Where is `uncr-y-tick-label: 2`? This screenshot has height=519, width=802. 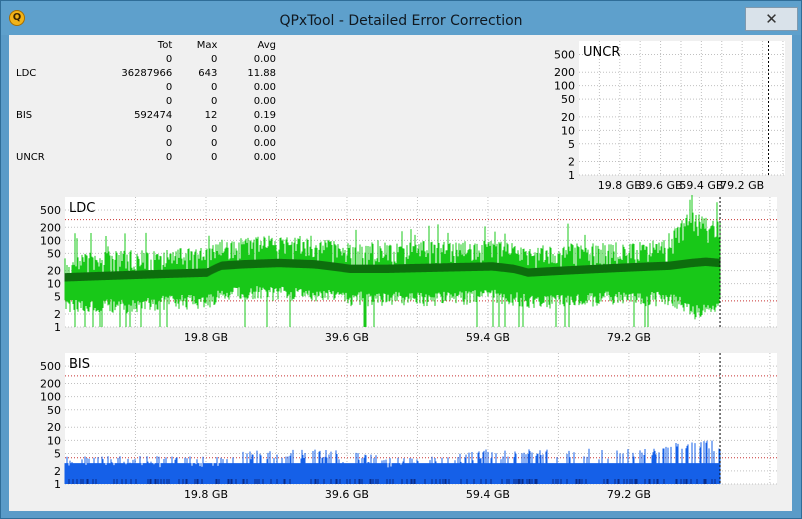
uncr-y-tick-label: 2 is located at coordinates (571, 162).